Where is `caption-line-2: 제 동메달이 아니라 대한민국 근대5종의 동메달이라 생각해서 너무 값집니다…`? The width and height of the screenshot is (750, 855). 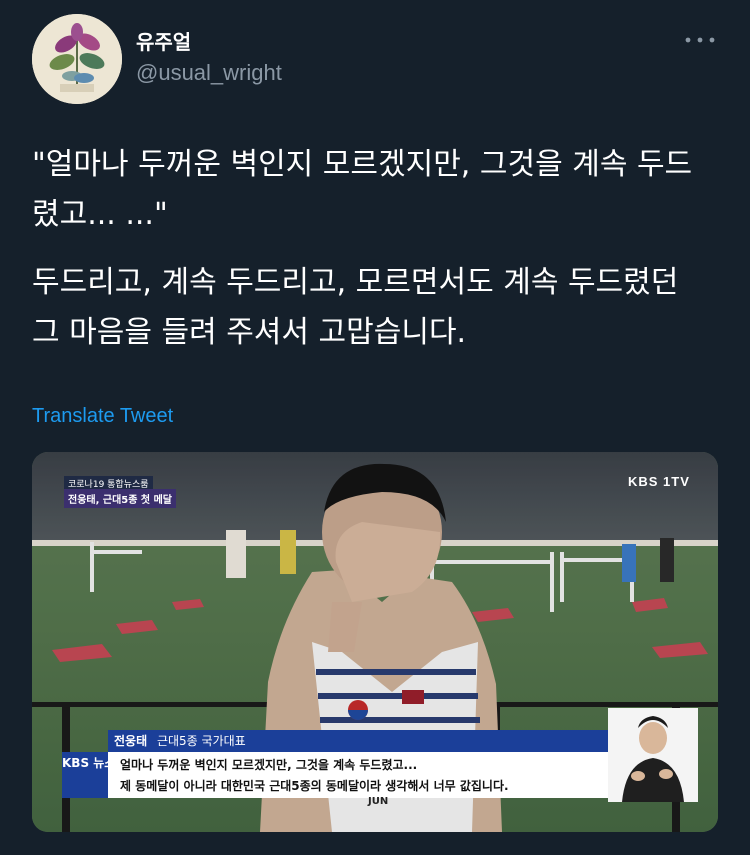
caption-line-2: 제 동메달이 아니라 대한민국 근대5종의 동메달이라 생각해서 너무 값집니다… is located at coordinates (314, 786).